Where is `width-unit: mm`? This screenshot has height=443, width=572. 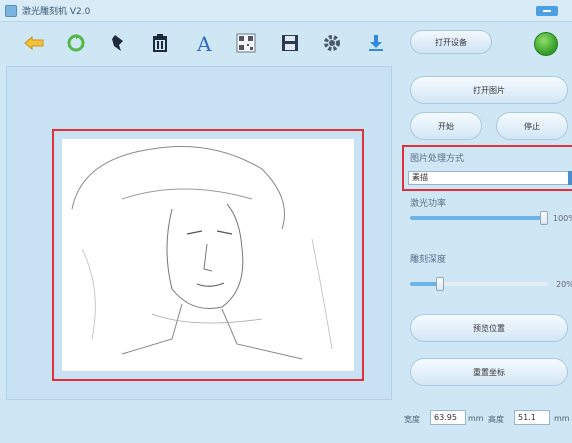
width-unit: mm is located at coordinates (476, 418).